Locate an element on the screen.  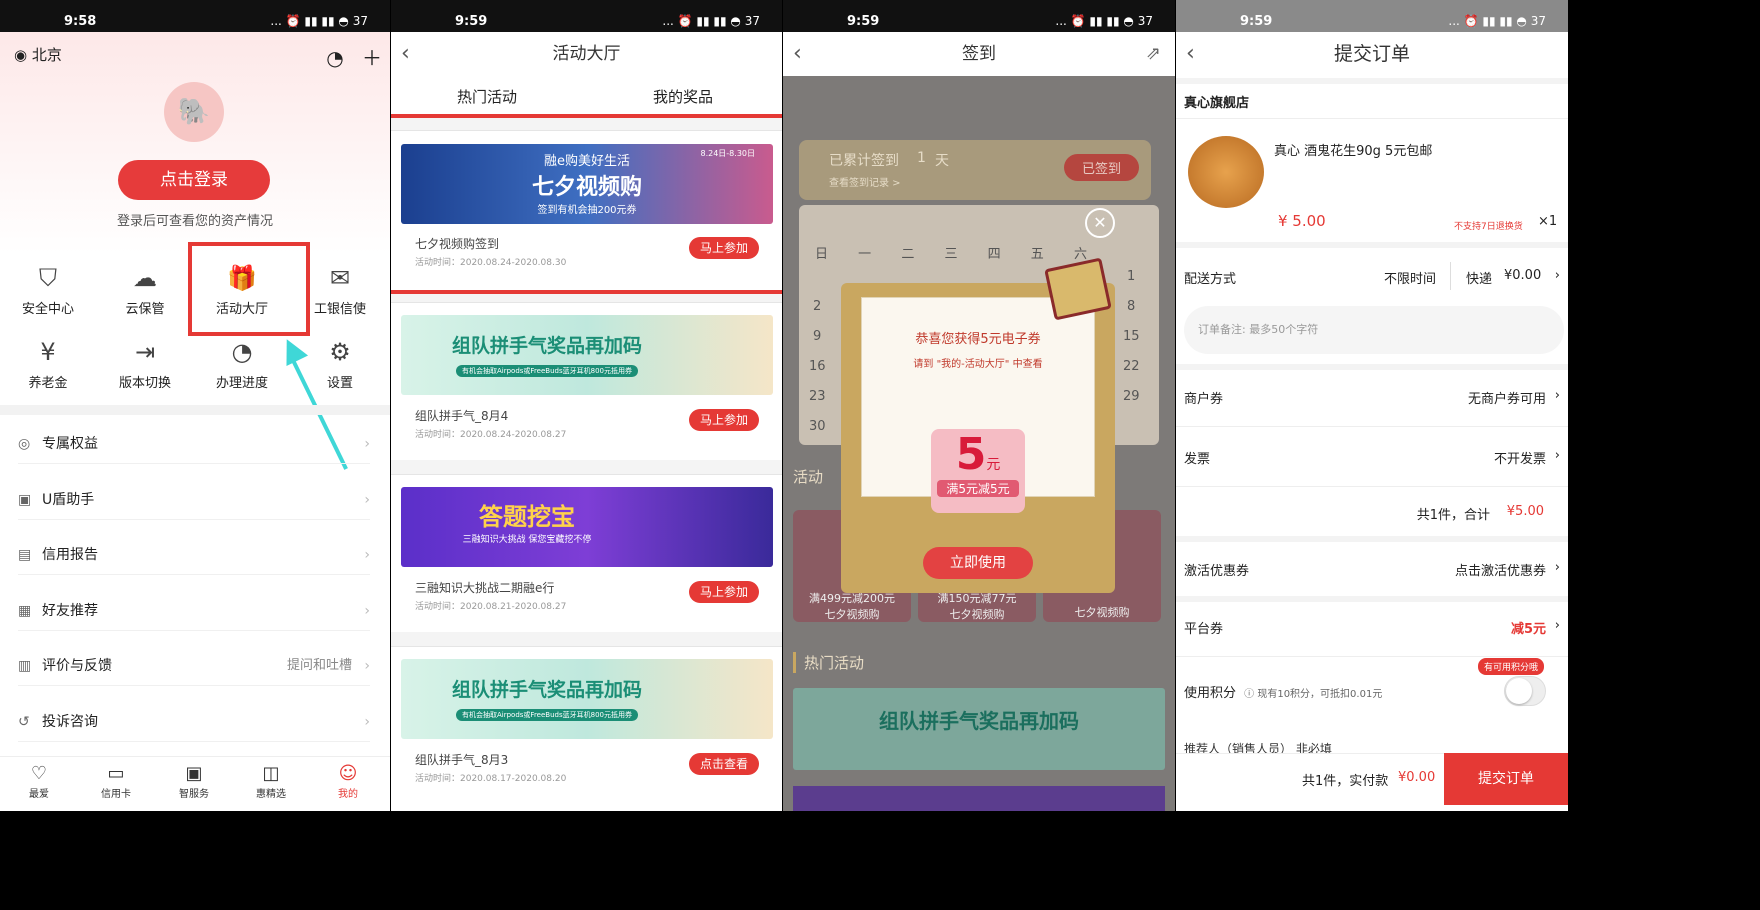
list-item: ◎ 专属权益 › is located at coordinates (194, 444).